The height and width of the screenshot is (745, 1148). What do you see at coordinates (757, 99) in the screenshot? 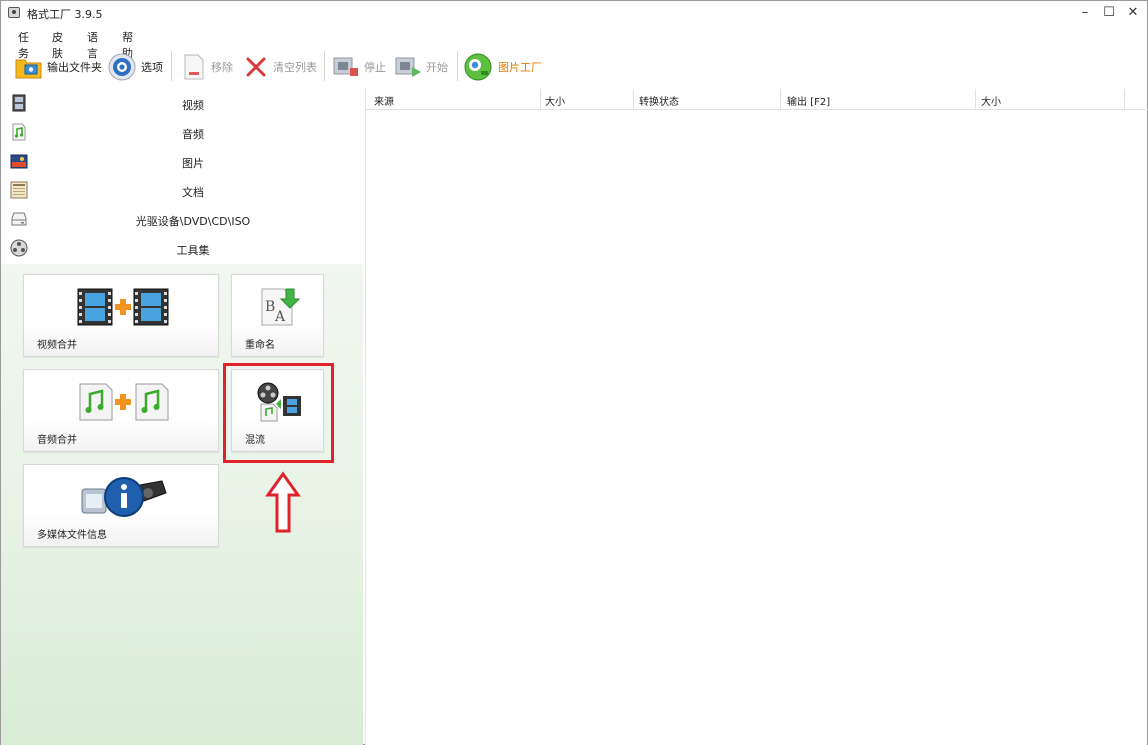
I see `table-header: 来源 大小 转换状态 输出 [F2] 大小` at bounding box center [757, 99].